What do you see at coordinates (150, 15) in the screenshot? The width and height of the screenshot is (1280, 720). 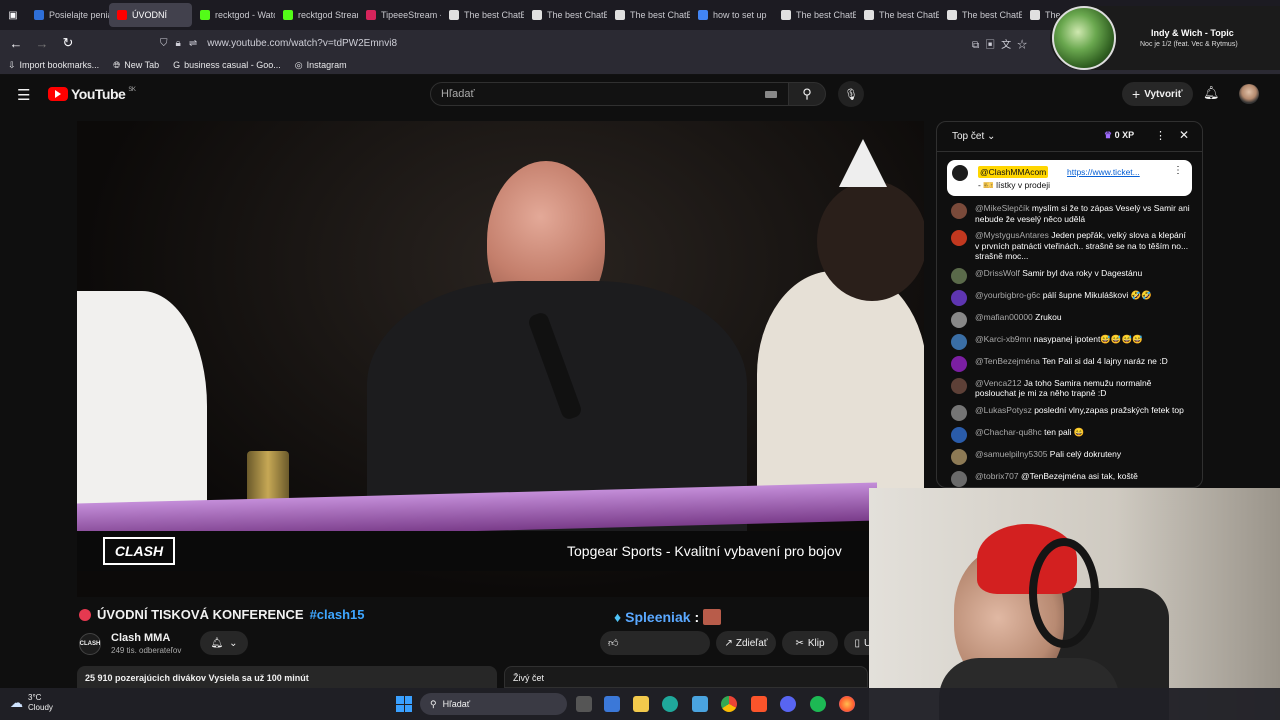 I see `browser-tab: ÚVODNÍ` at bounding box center [150, 15].